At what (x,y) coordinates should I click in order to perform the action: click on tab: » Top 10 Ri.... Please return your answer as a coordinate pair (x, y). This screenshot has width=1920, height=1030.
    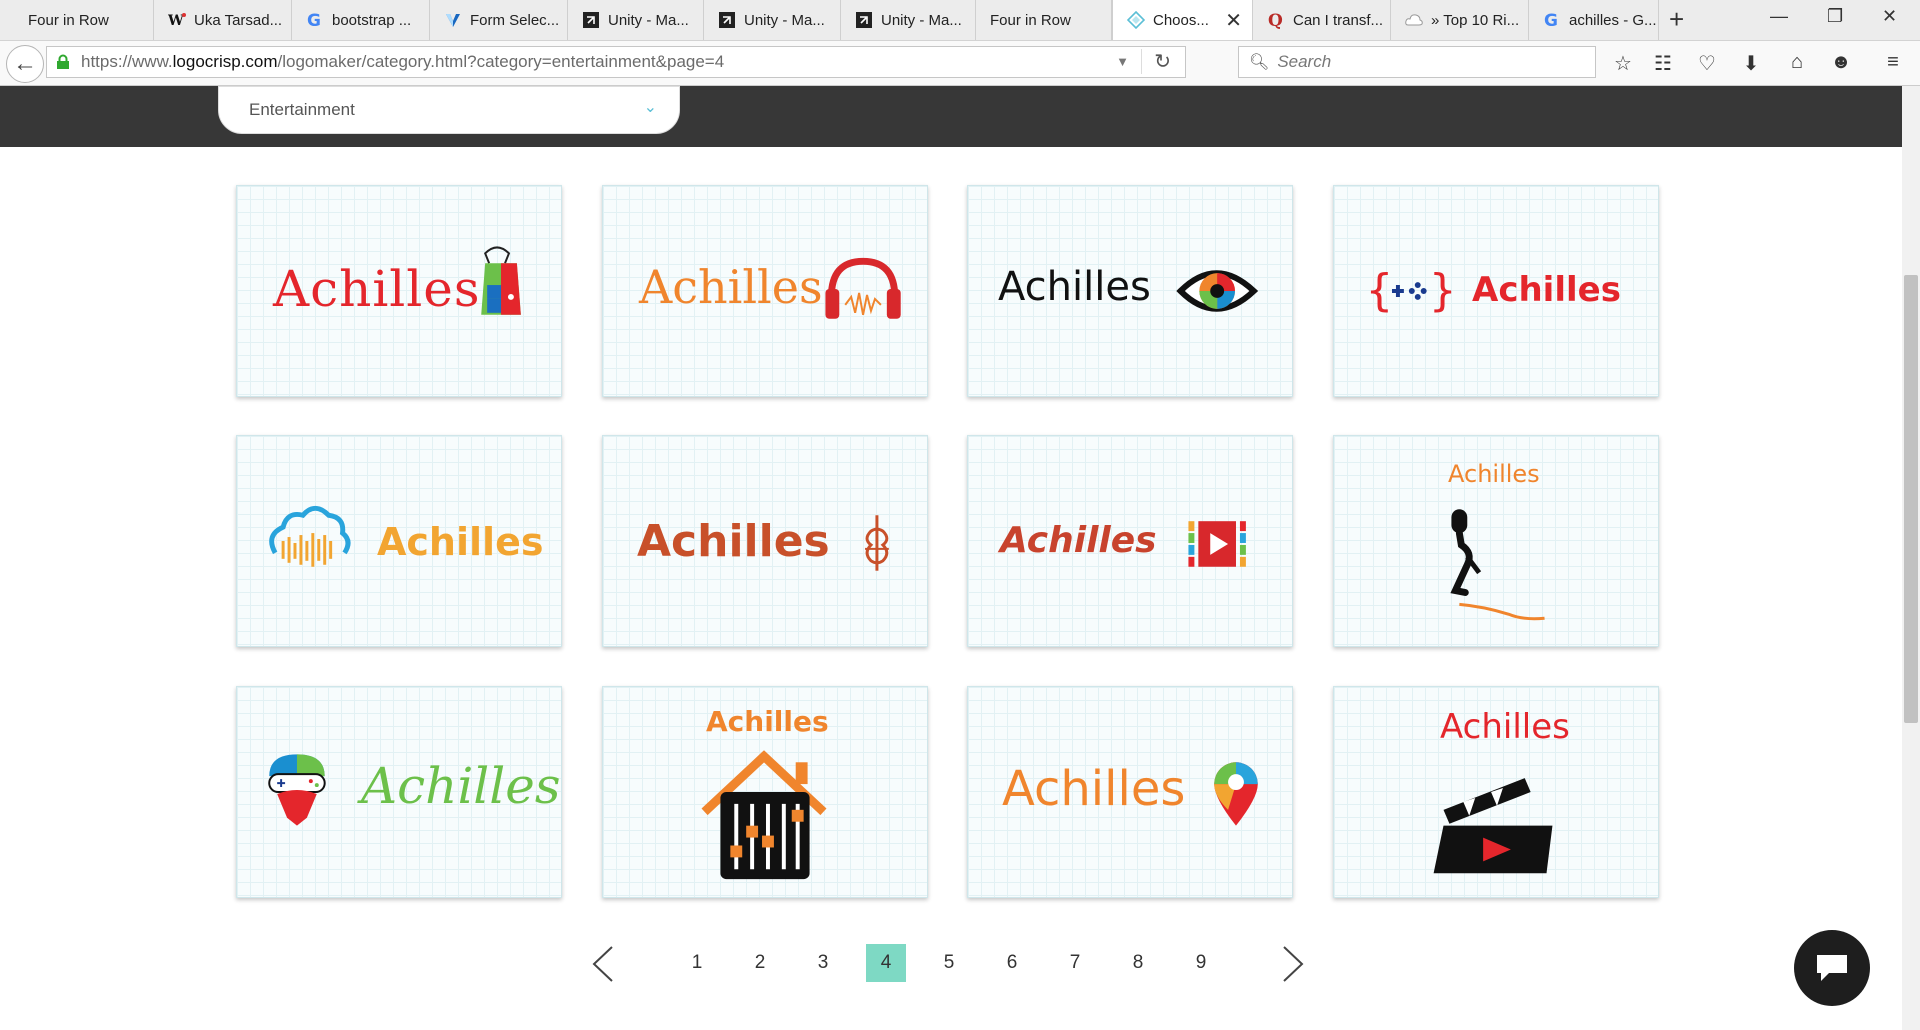
    Looking at the image, I should click on (1460, 20).